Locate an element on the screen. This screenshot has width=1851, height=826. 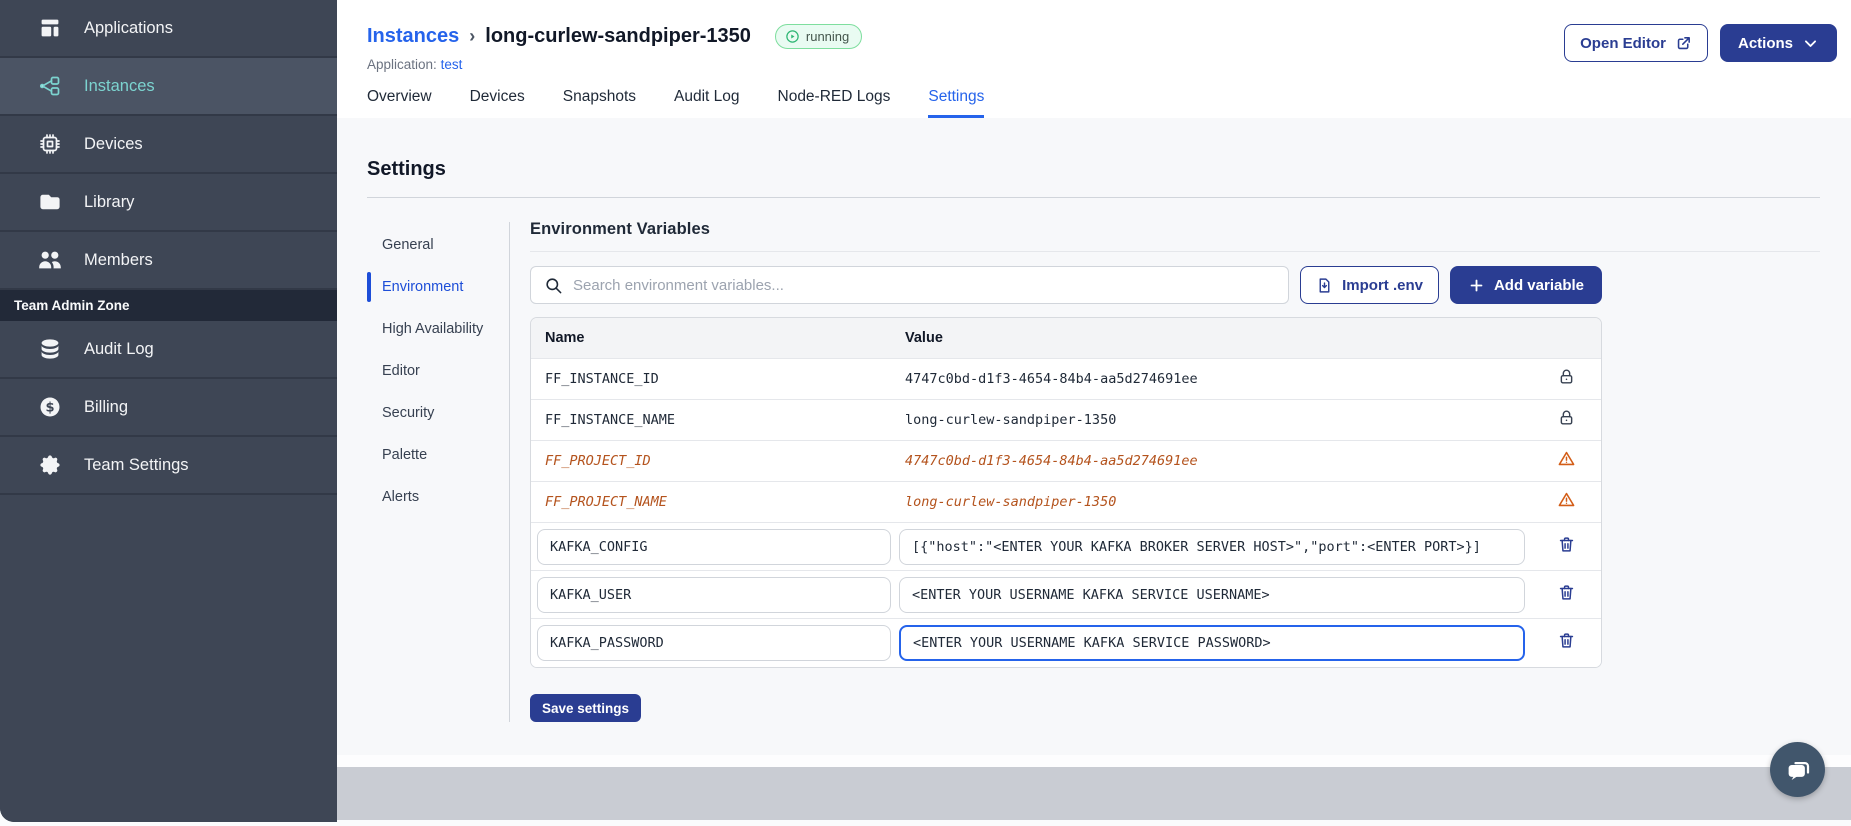
environment-toolbar: Import .env Add variable is located at coordinates (1066, 285).